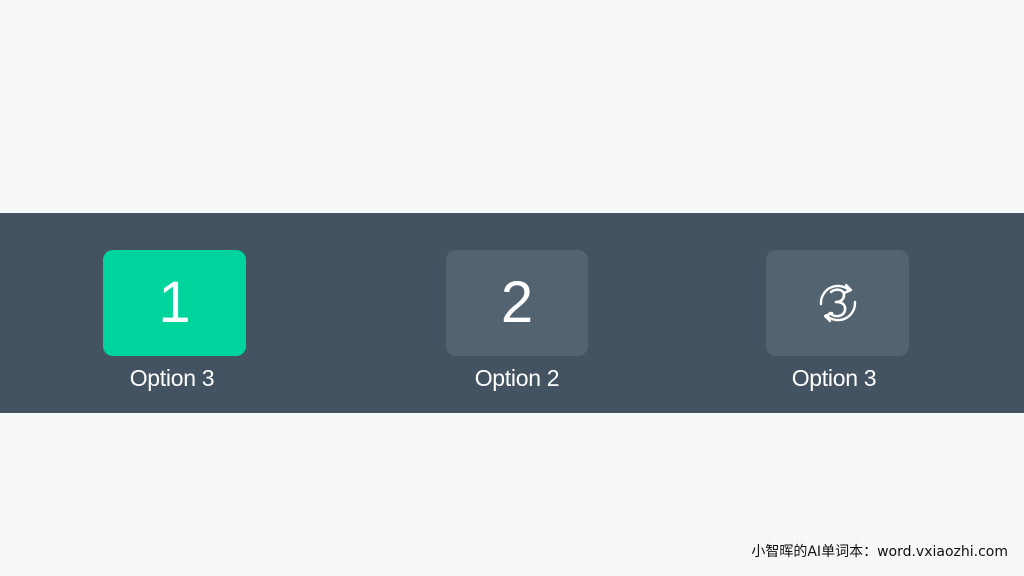  What do you see at coordinates (517, 378) in the screenshot?
I see `option-2-label: Option 2` at bounding box center [517, 378].